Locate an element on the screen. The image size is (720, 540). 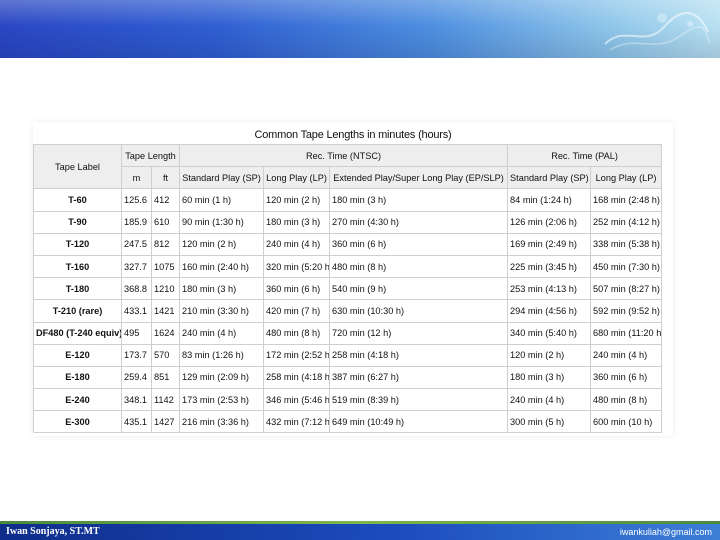
table-cell: 1075 is located at coordinates (165, 266).